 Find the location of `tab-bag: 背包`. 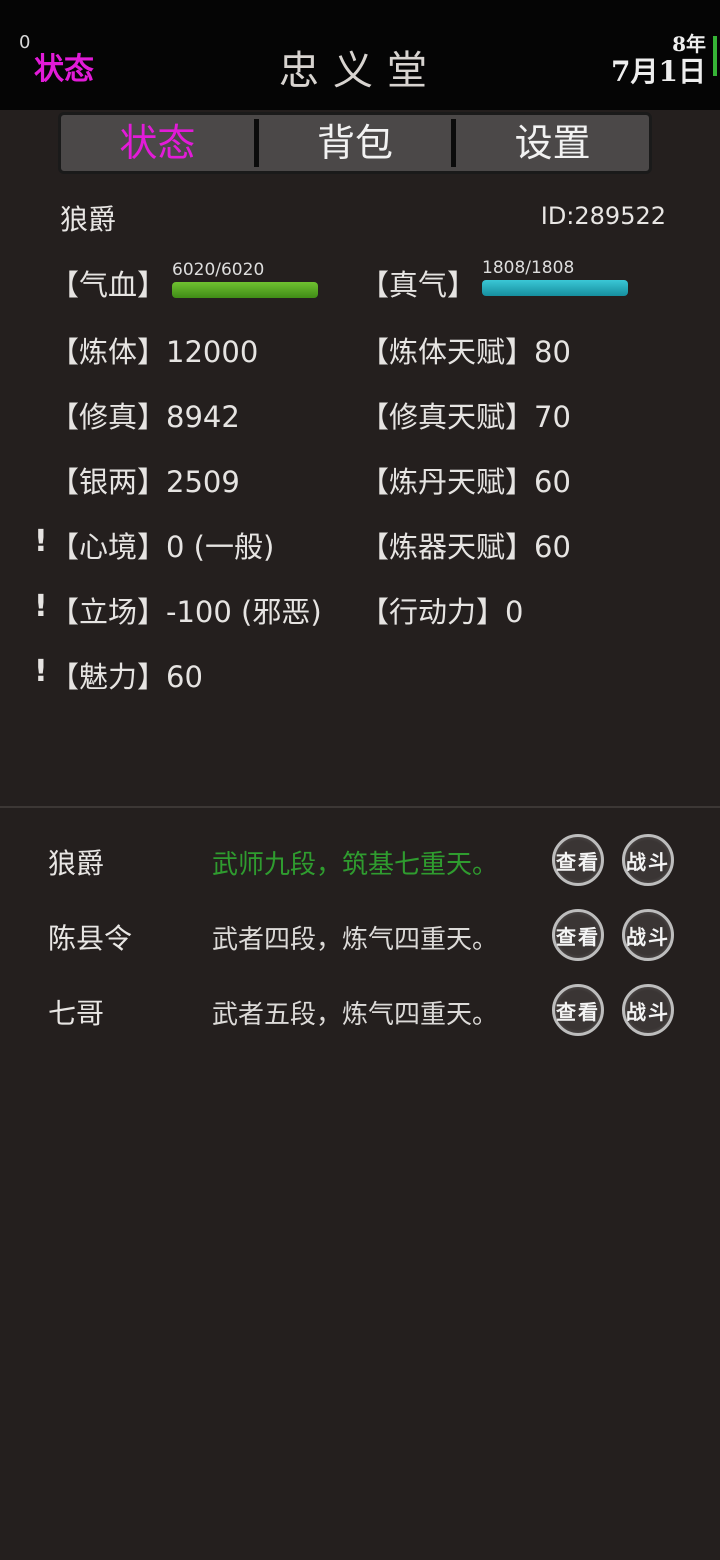

tab-bag: 背包 is located at coordinates (355, 143).